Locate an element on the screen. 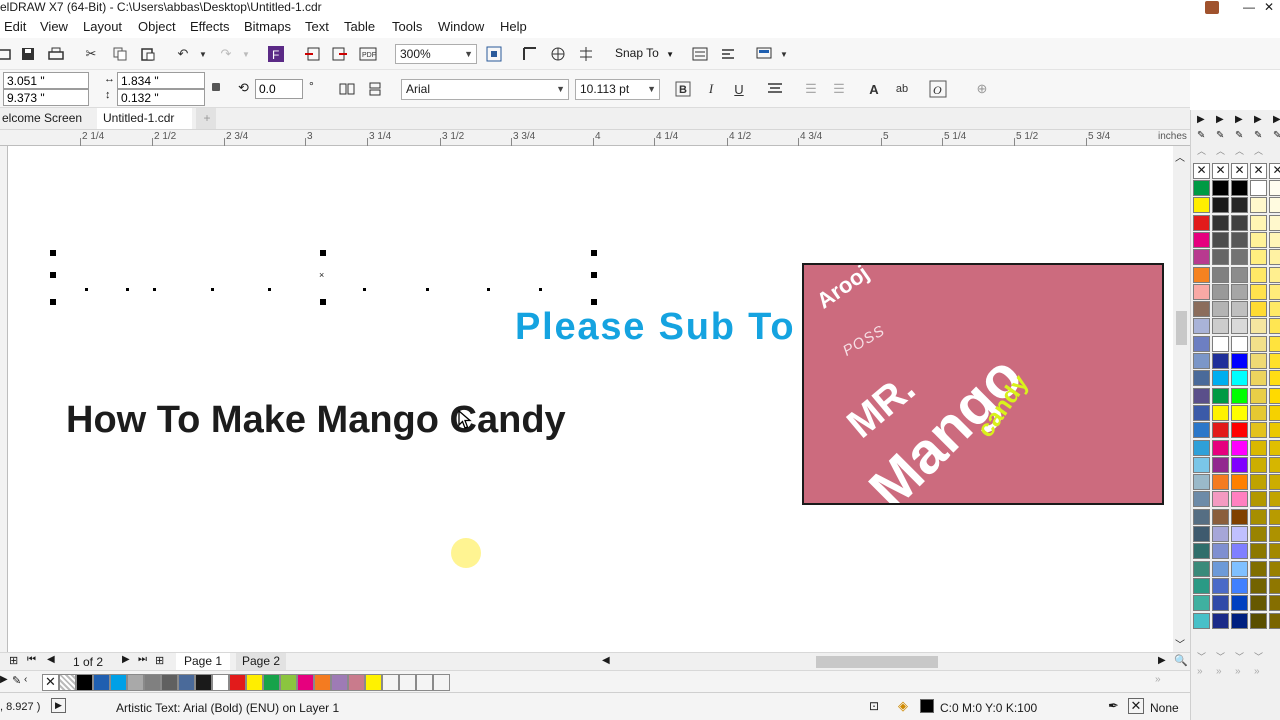 This screenshot has width=1280, height=720. bold-icon: B is located at coordinates (683, 89).